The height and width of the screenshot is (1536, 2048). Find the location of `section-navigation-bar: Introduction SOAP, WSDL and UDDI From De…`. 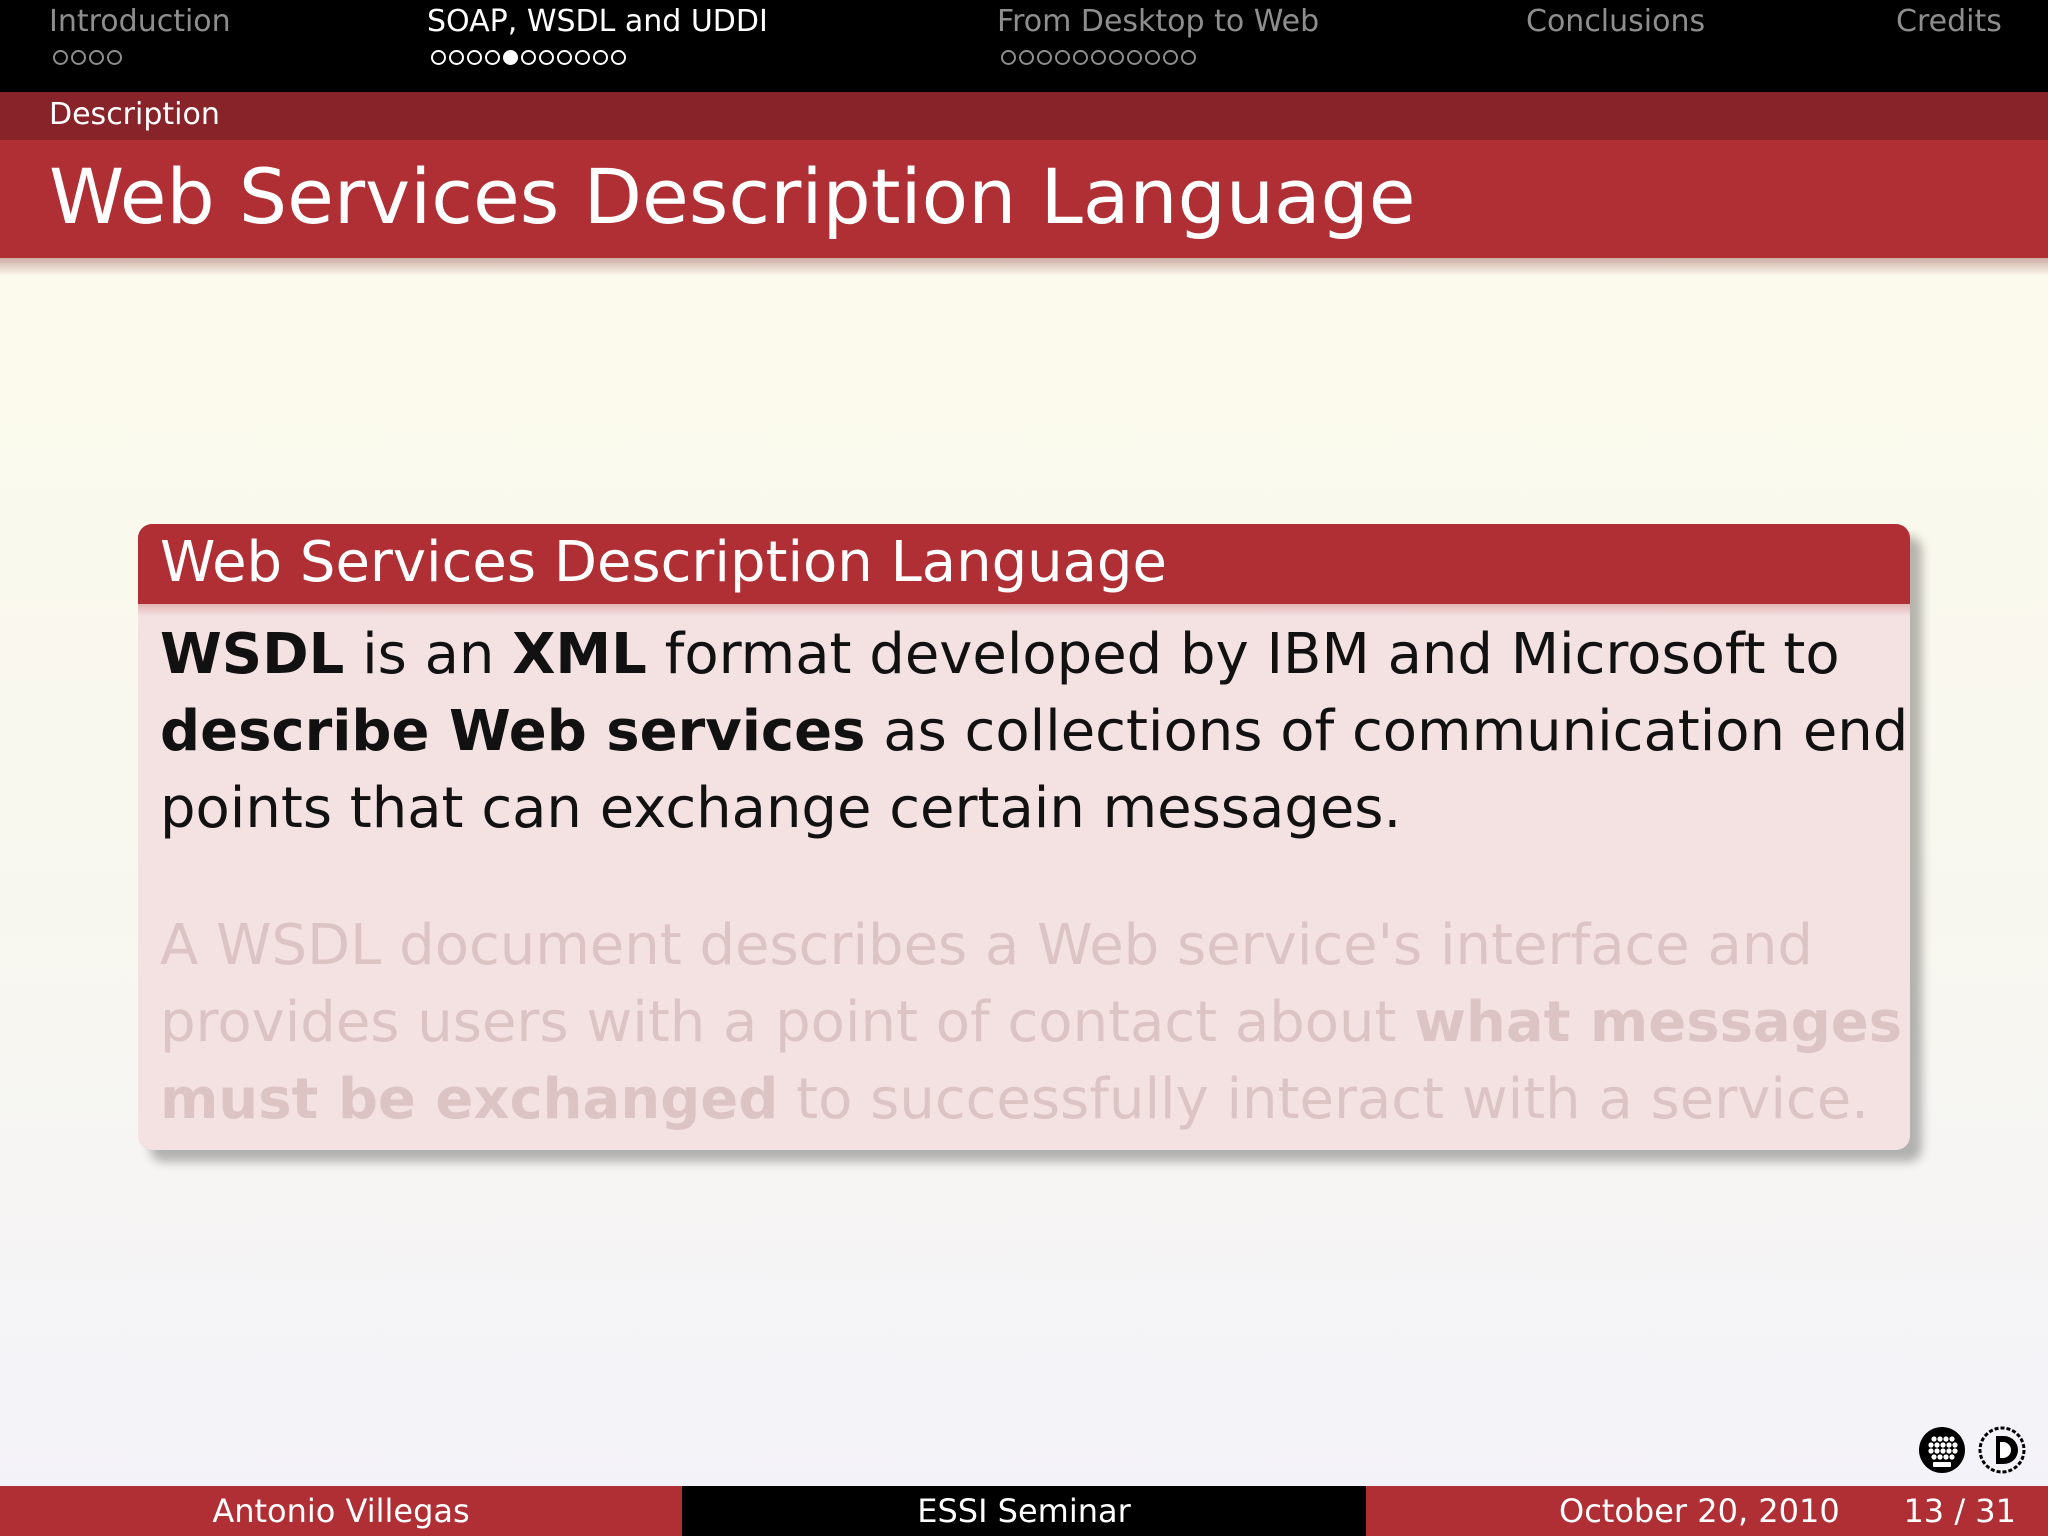

section-navigation-bar: Introduction SOAP, WSDL and UDDI From De… is located at coordinates (1024, 46).